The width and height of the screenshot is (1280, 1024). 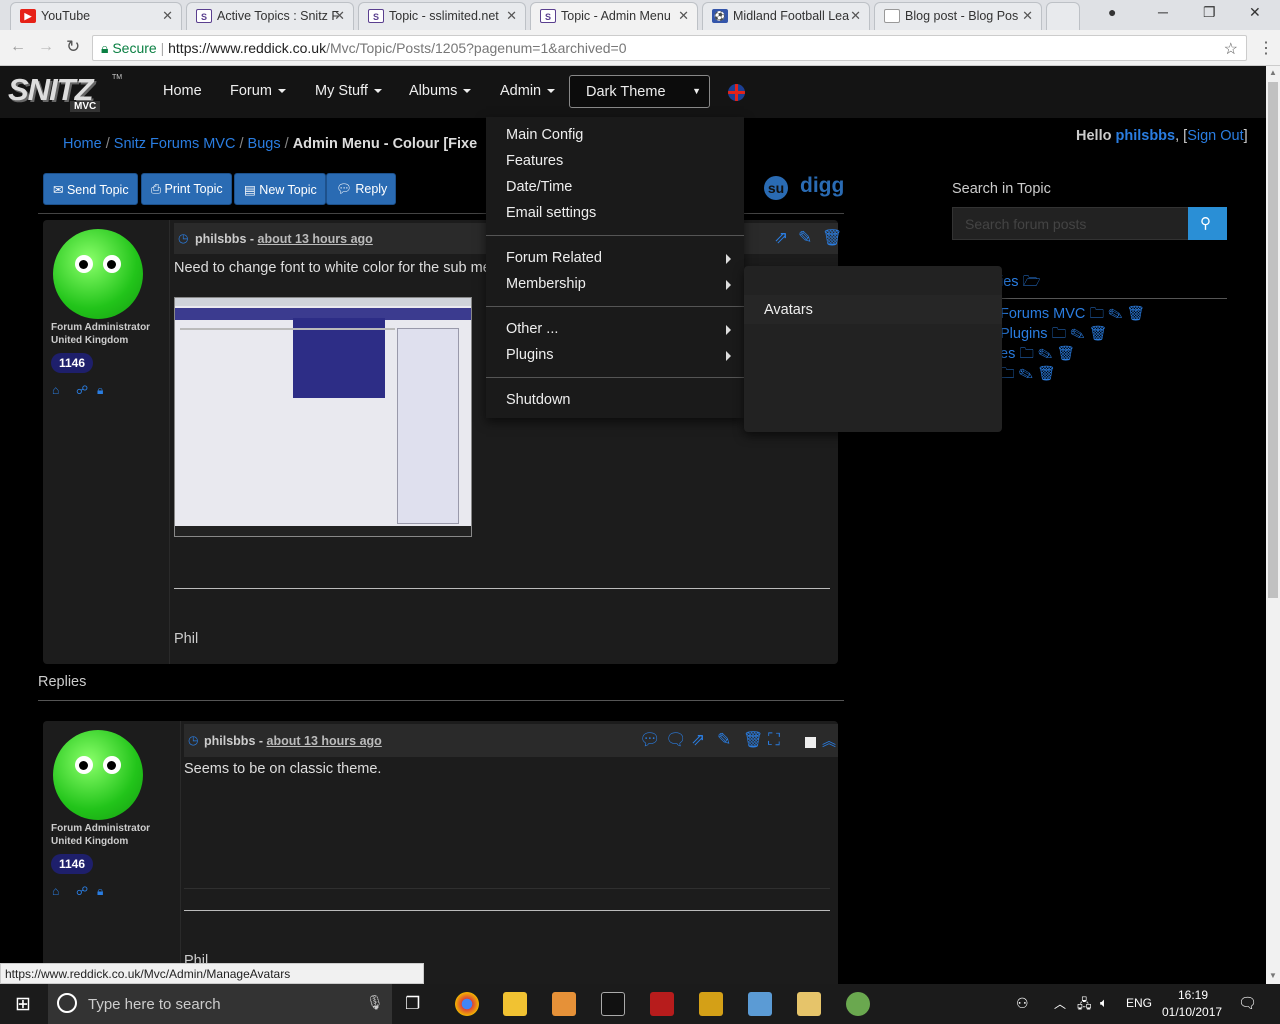 I want to click on tab-midland-football: ⚽ Midland Football Lea ✕, so click(x=786, y=16).